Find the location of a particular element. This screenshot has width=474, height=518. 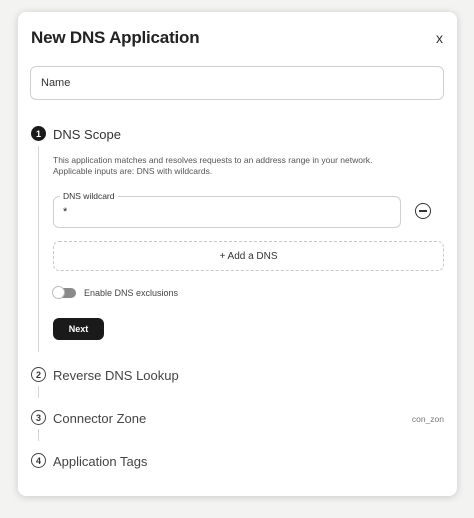

step-3-connector-line is located at coordinates (38, 435).